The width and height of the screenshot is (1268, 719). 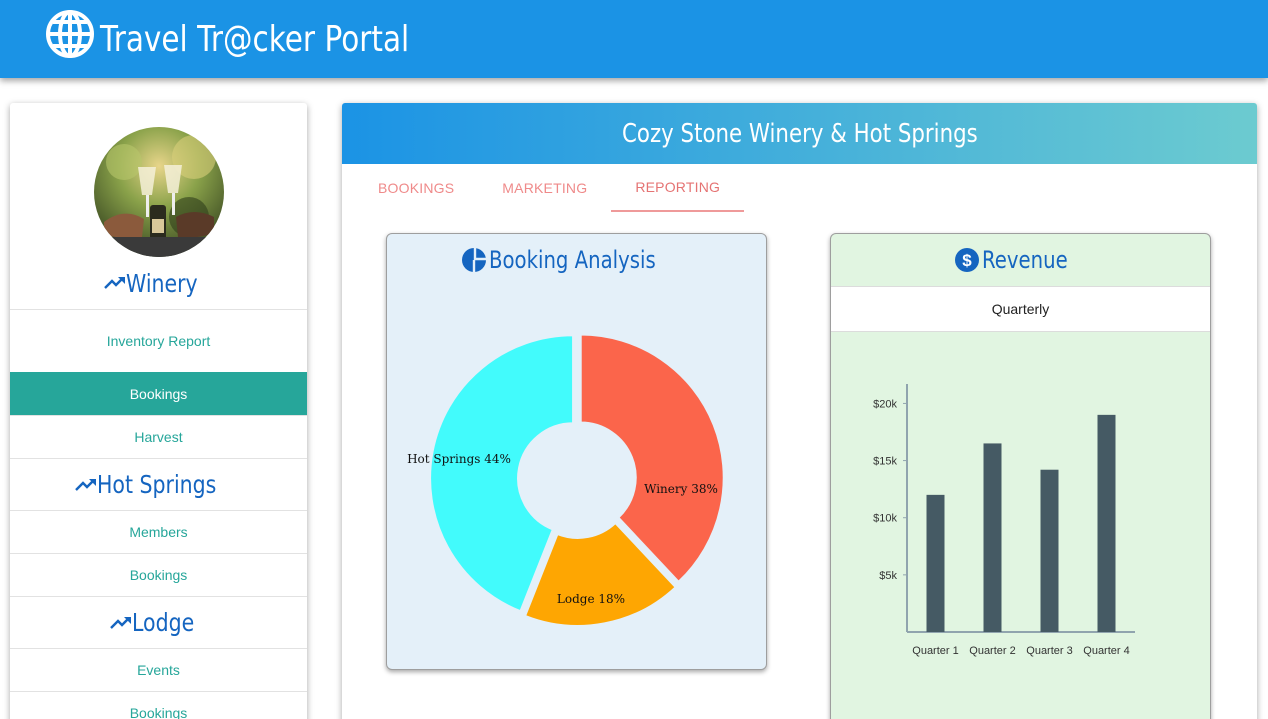 I want to click on pie-label: Winery 38%, so click(x=681, y=489).